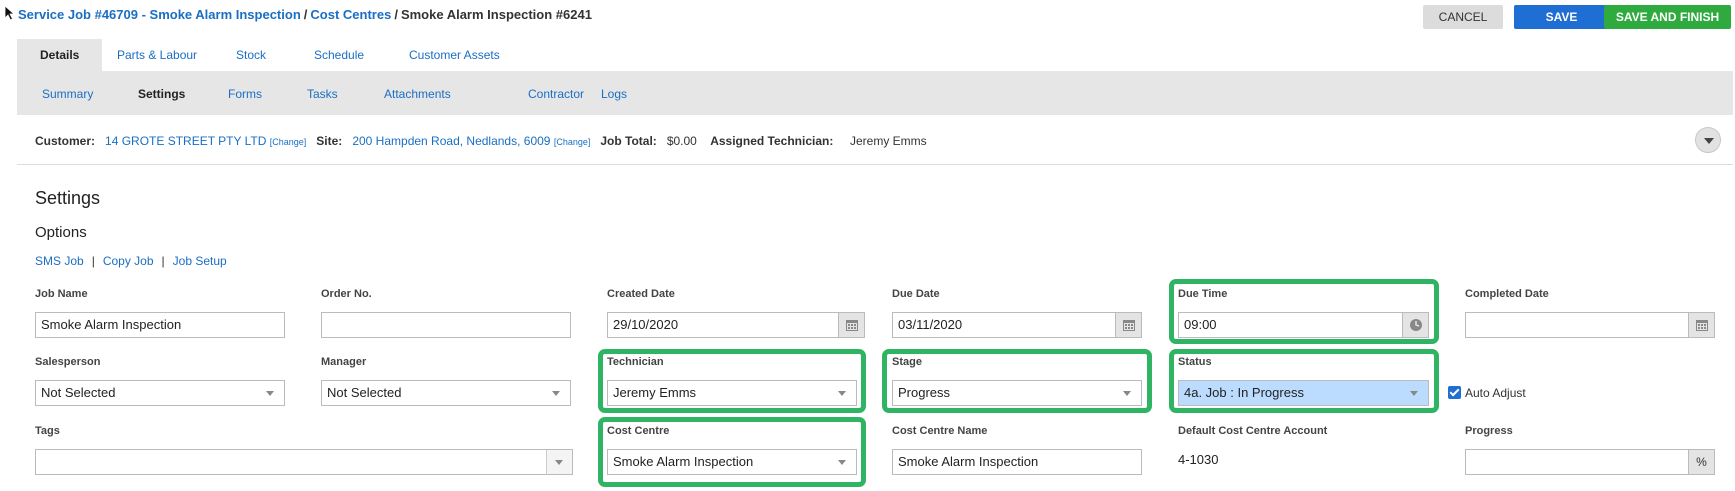 The width and height of the screenshot is (1735, 491). Describe the element at coordinates (614, 94) in the screenshot. I see `subtab-logs: Logs` at that location.